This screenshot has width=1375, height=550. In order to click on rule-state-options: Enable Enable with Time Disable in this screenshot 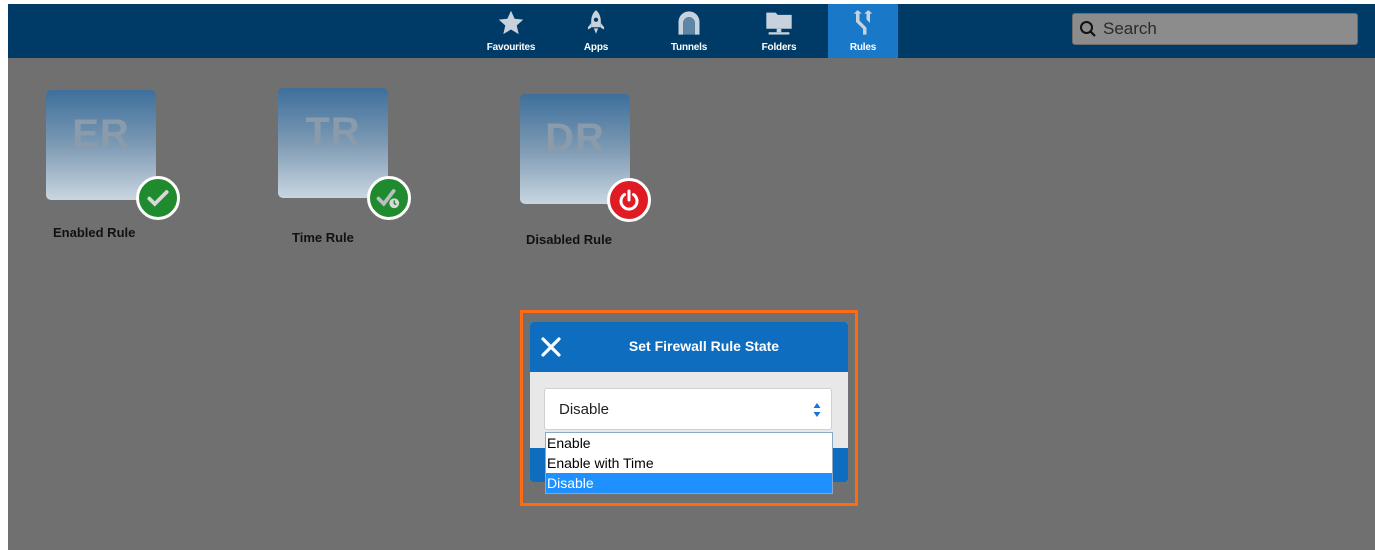, I will do `click(689, 463)`.